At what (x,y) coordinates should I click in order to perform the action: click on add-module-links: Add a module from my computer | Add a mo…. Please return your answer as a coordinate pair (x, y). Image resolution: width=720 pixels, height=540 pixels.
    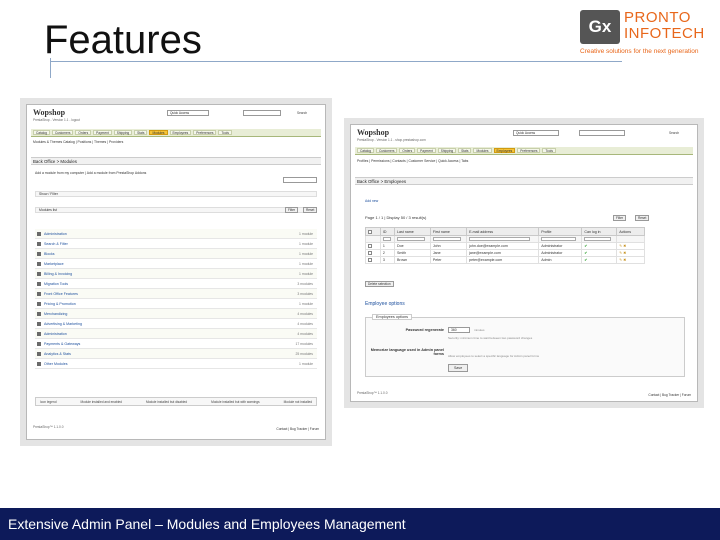
    Looking at the image, I should click on (90, 173).